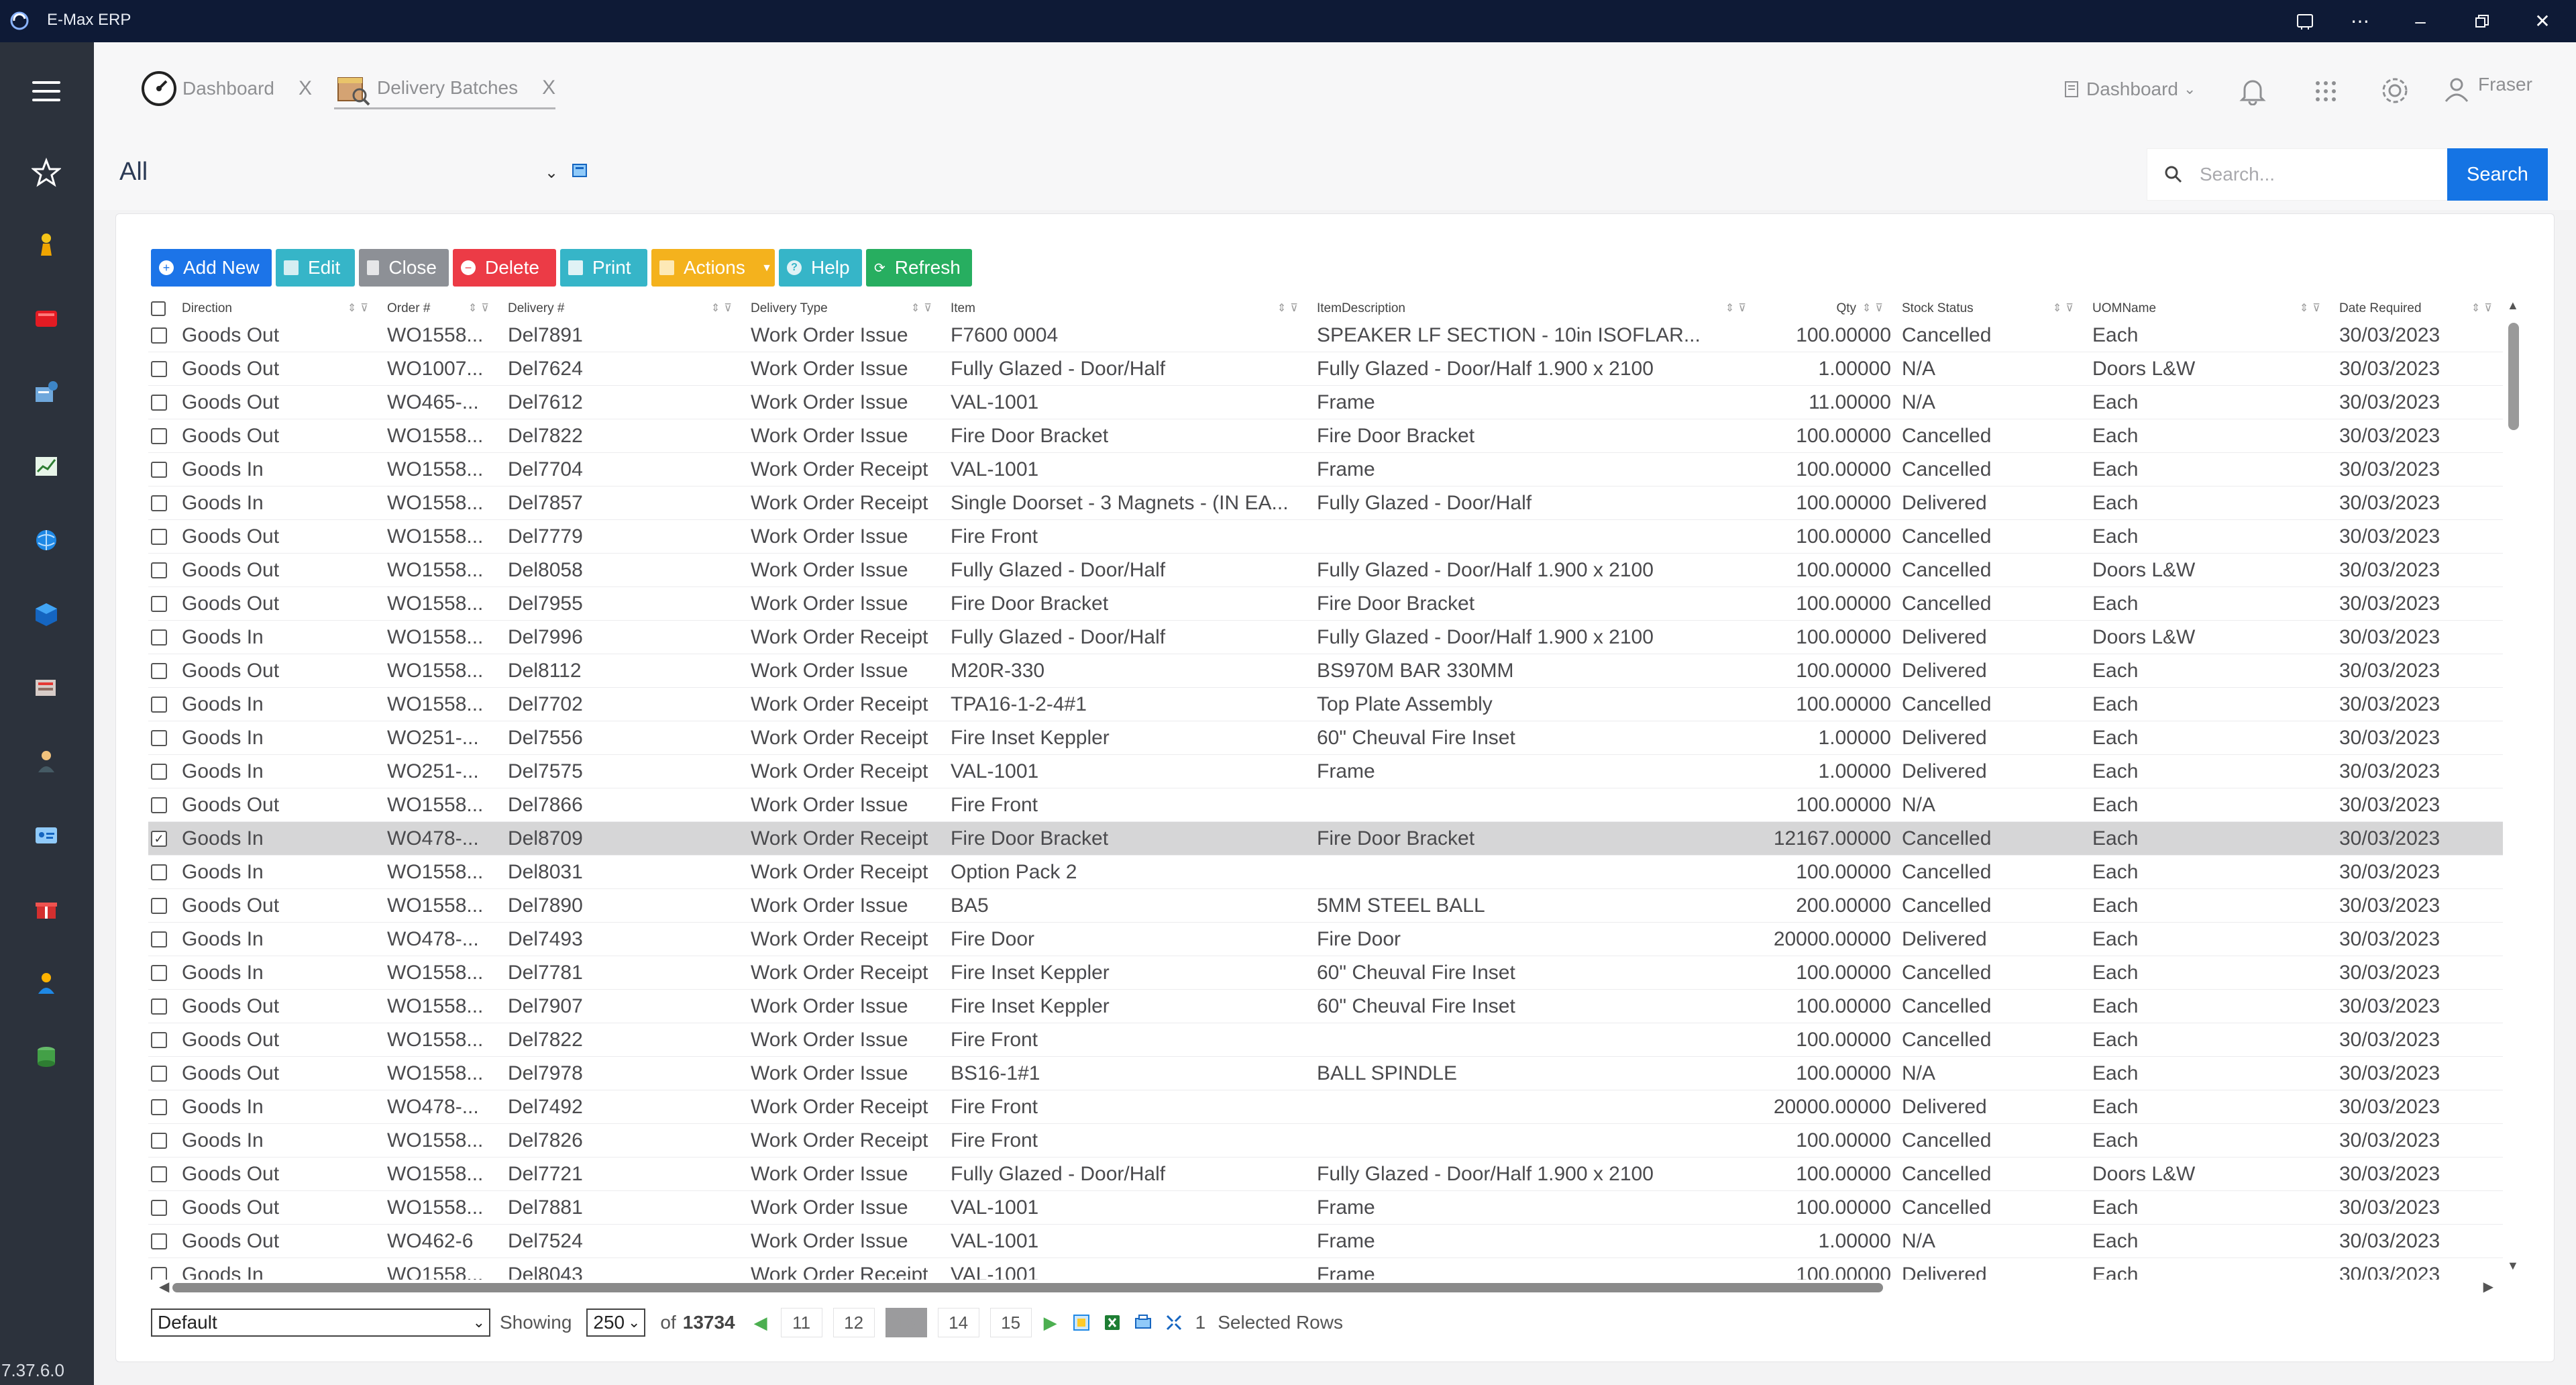  I want to click on menu-toggle-icon, so click(46, 91).